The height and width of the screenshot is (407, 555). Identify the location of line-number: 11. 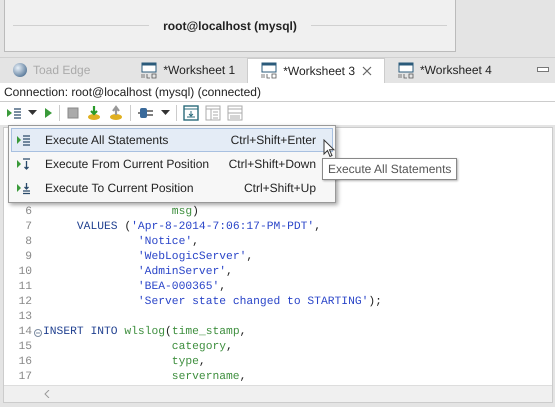
(24, 287).